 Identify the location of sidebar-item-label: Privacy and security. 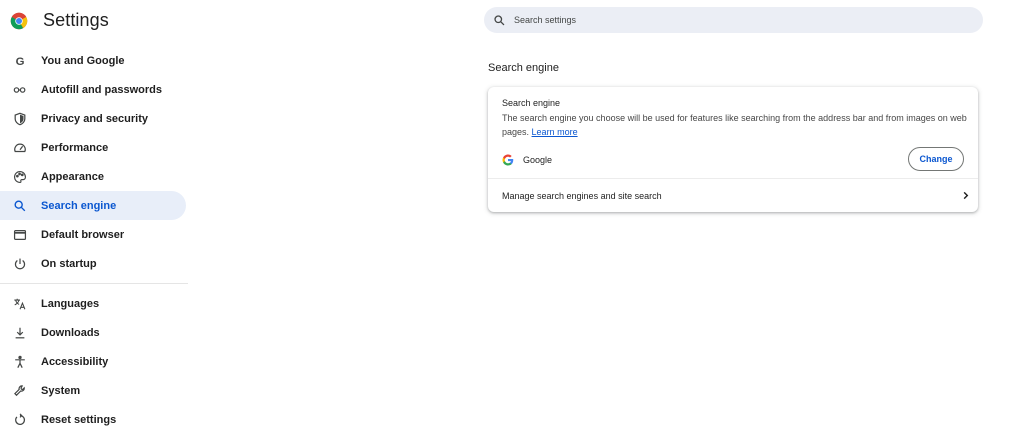
(95, 118).